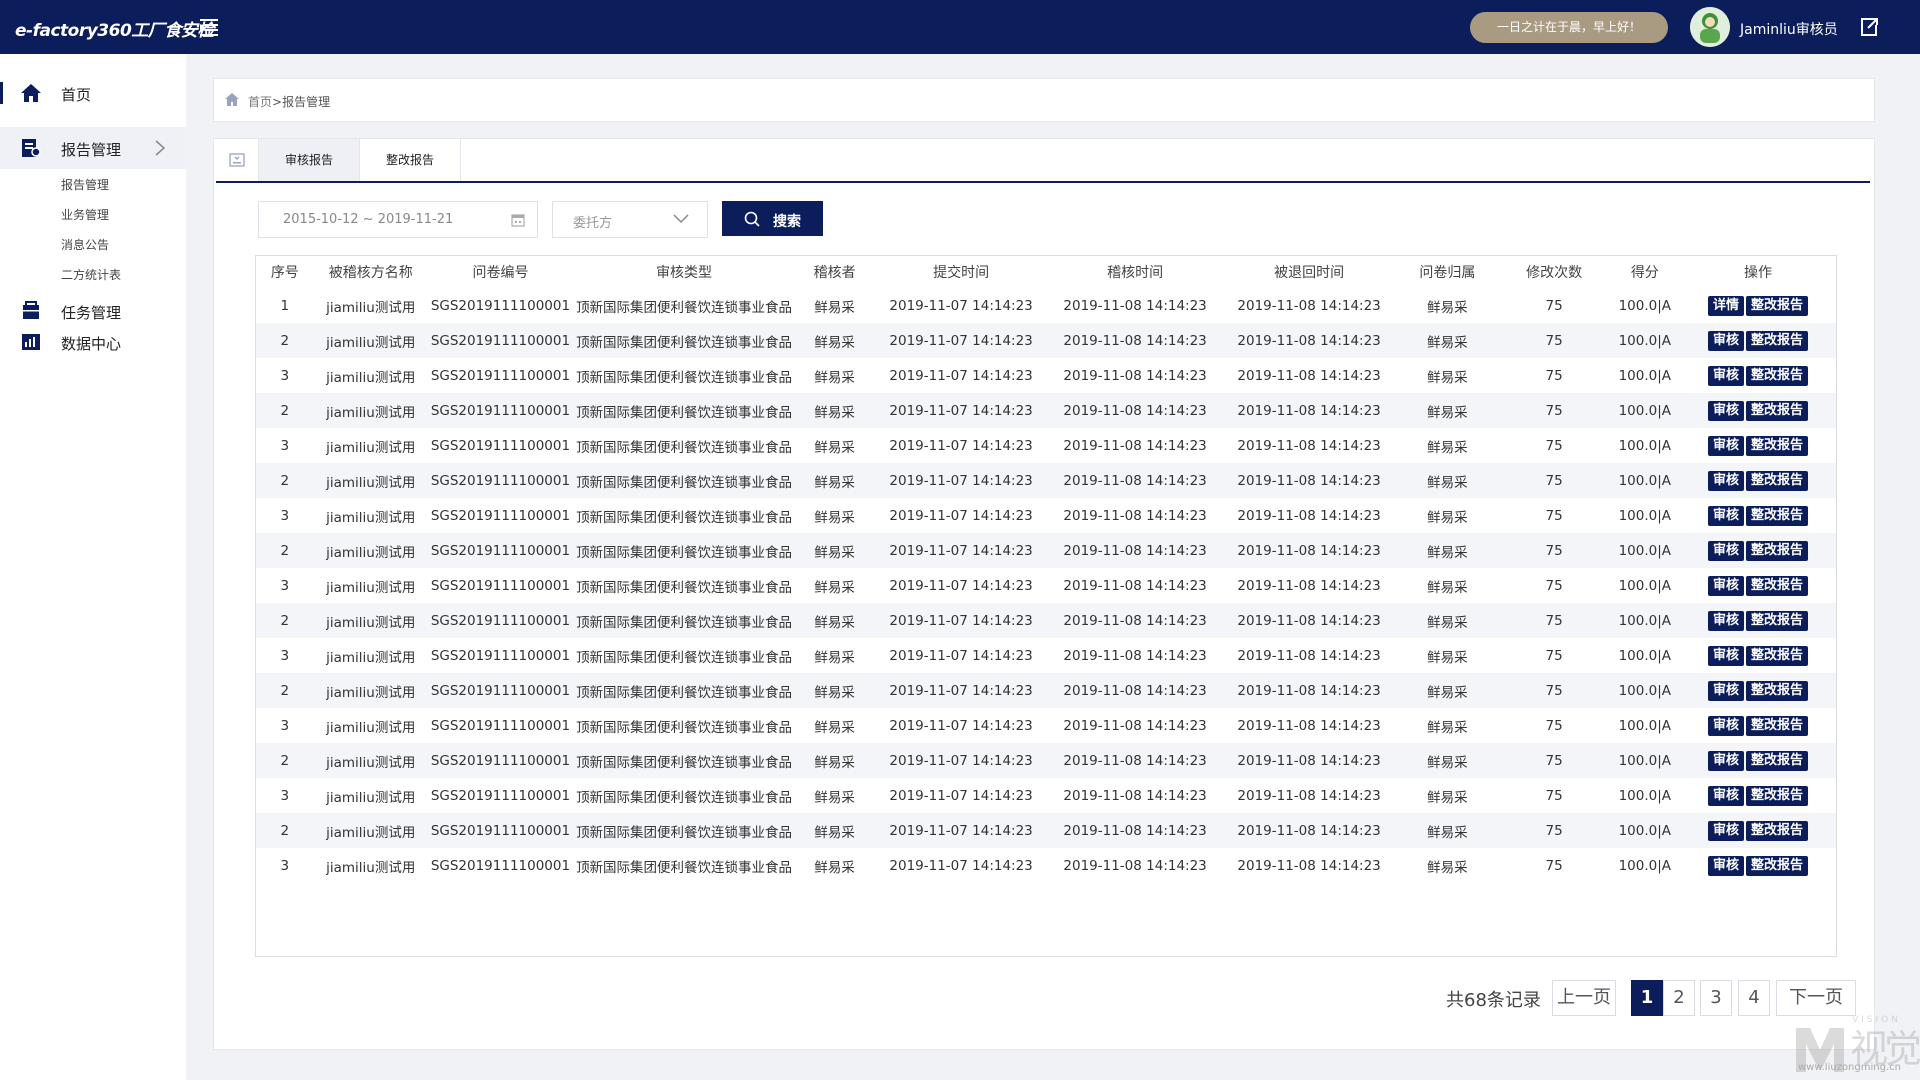  I want to click on page-button-1: 1, so click(1647, 998).